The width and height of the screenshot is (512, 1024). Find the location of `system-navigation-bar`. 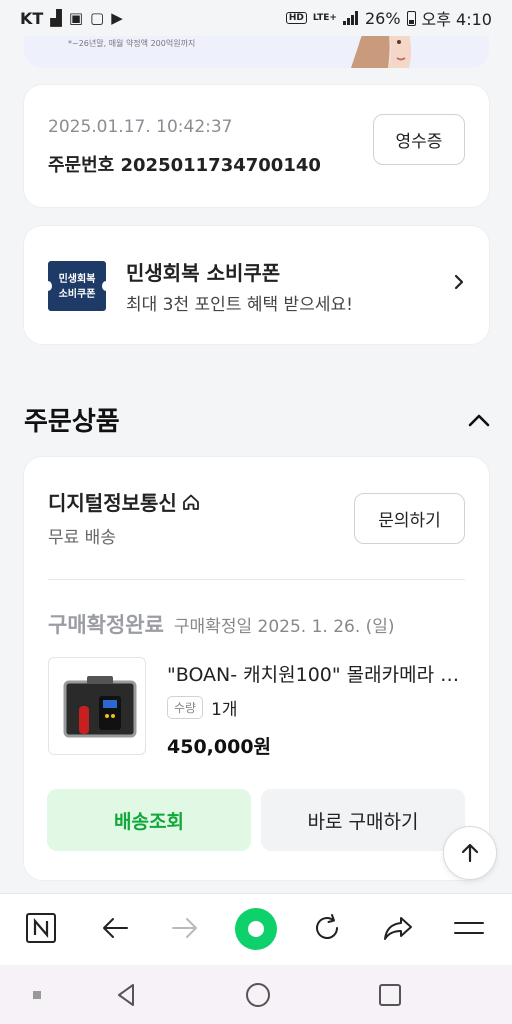

system-navigation-bar is located at coordinates (256, 994).